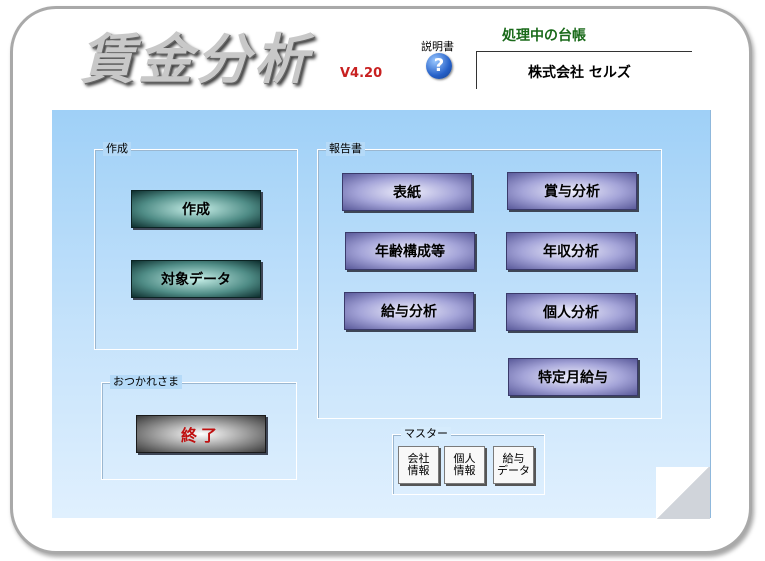 This screenshot has height=561, width=765. Describe the element at coordinates (117, 149) in the screenshot. I see `create-group-label: 作成` at that location.